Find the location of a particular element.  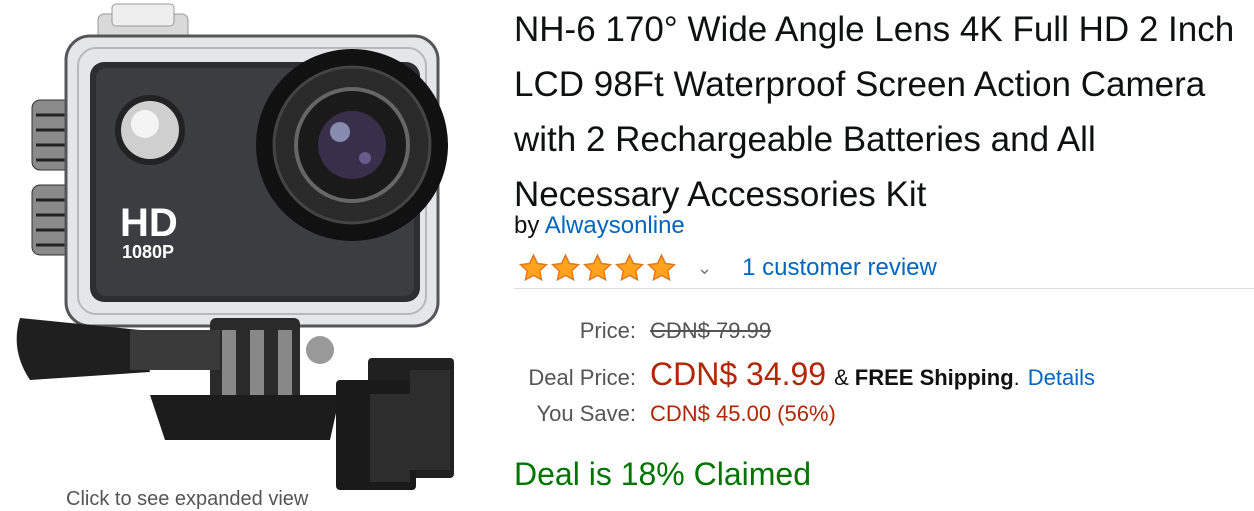

svg-text: 1080P is located at coordinates (148, 252).